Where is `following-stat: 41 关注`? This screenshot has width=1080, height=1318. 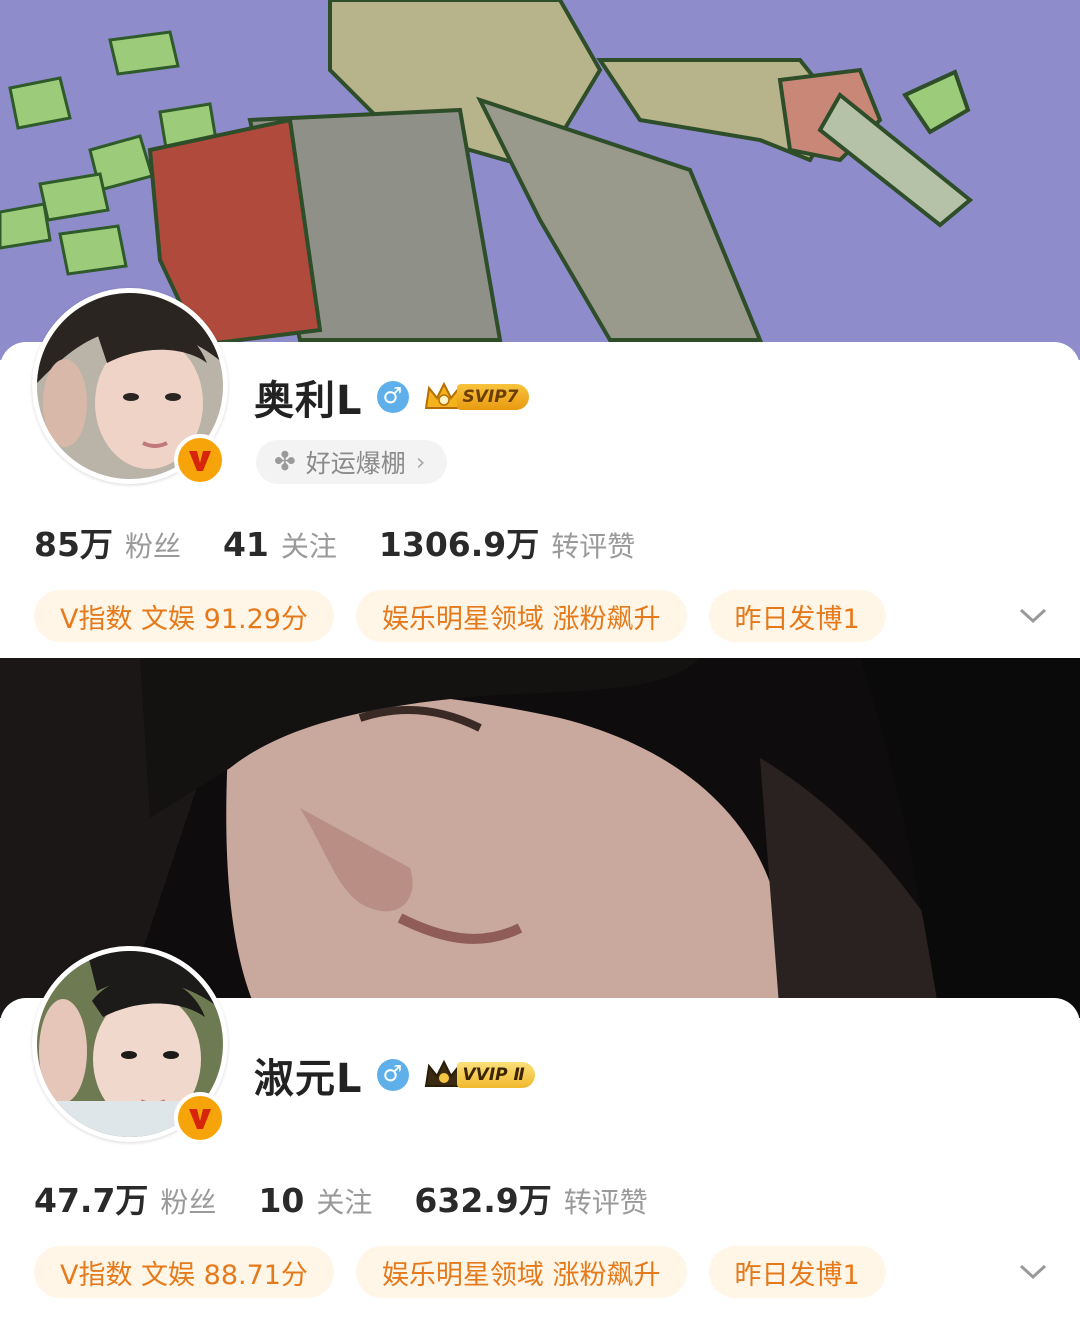
following-stat: 41 关注 is located at coordinates (280, 545).